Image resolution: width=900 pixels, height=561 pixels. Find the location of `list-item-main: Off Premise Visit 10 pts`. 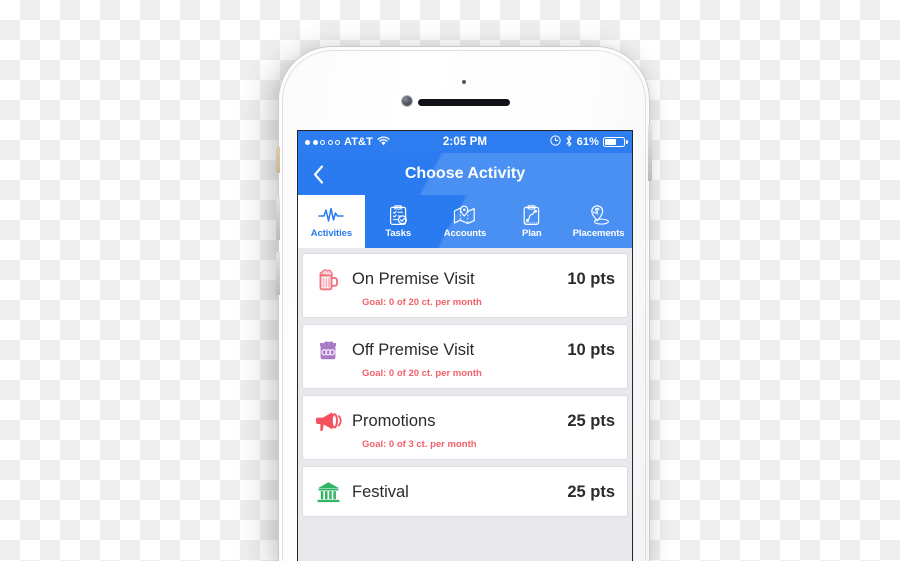

list-item-main: Off Premise Visit 10 pts is located at coordinates (464, 350).